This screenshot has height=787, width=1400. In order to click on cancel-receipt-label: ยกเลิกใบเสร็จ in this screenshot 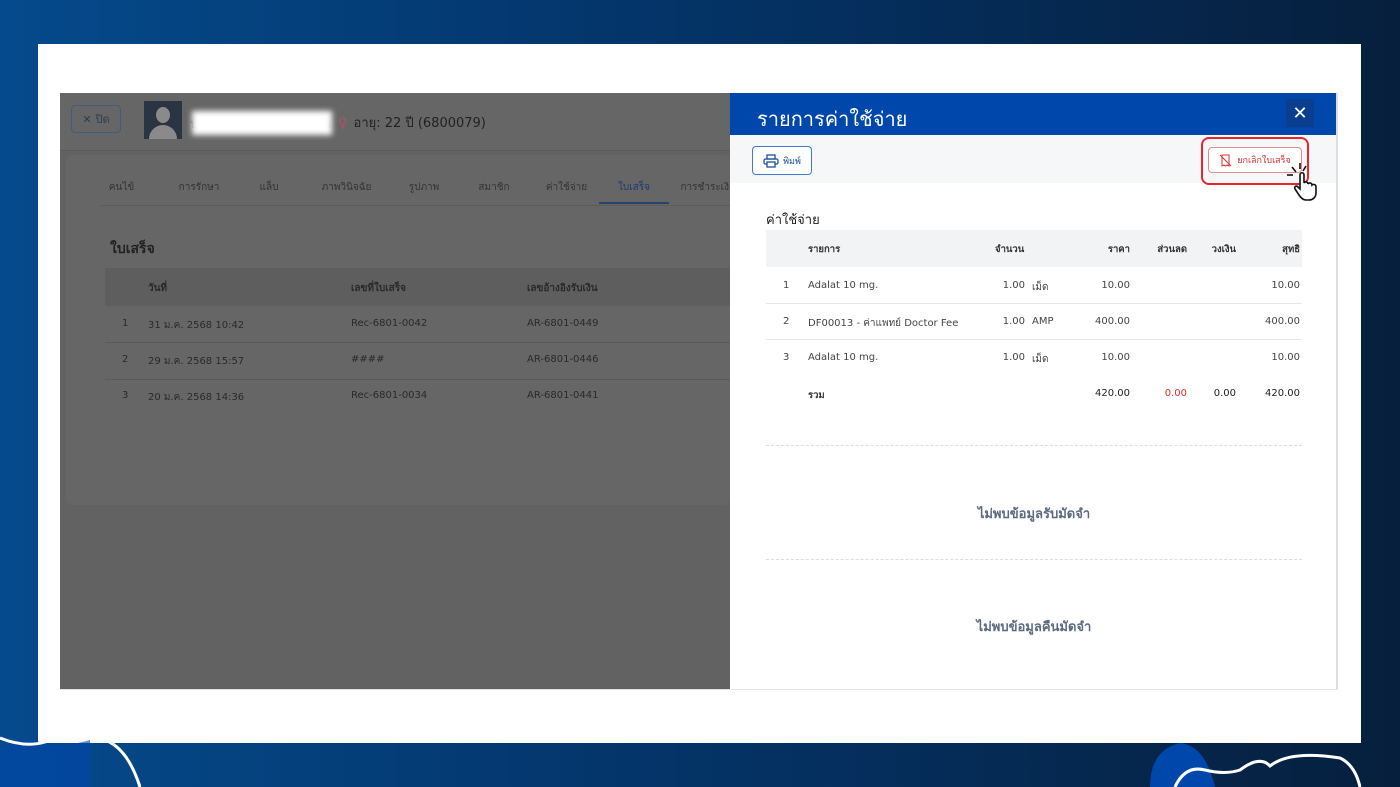, I will do `click(1264, 161)`.